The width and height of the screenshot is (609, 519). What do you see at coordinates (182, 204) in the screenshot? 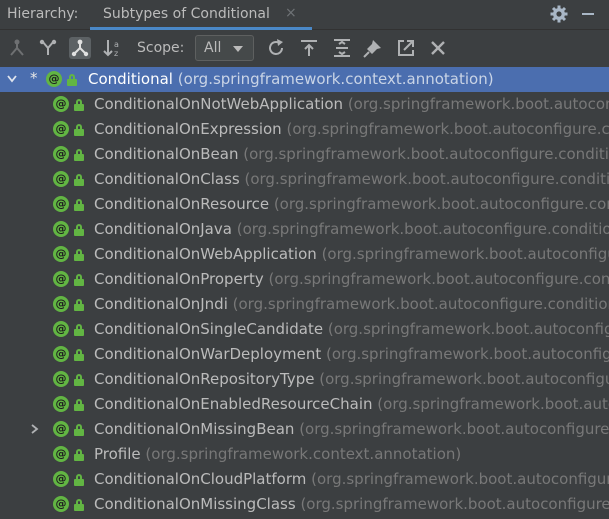
I see `class-name: ConditionalOnResource` at bounding box center [182, 204].